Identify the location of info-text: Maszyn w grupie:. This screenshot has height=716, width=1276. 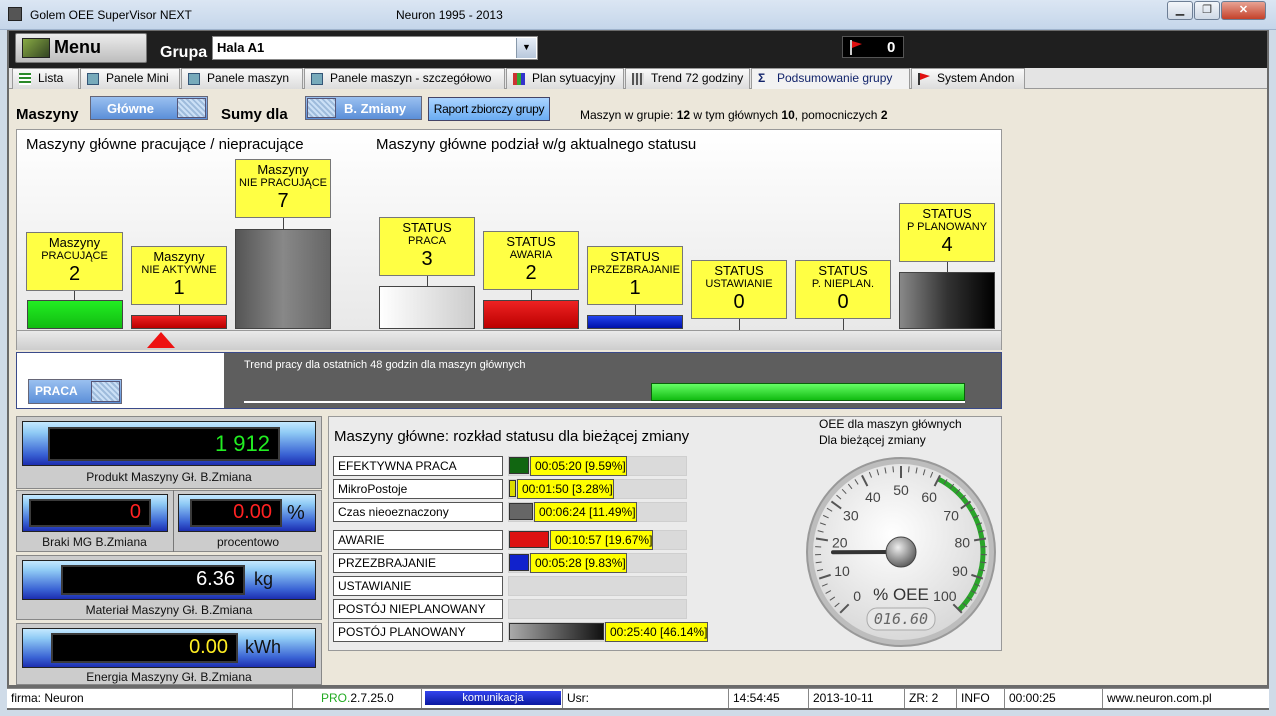
(628, 115).